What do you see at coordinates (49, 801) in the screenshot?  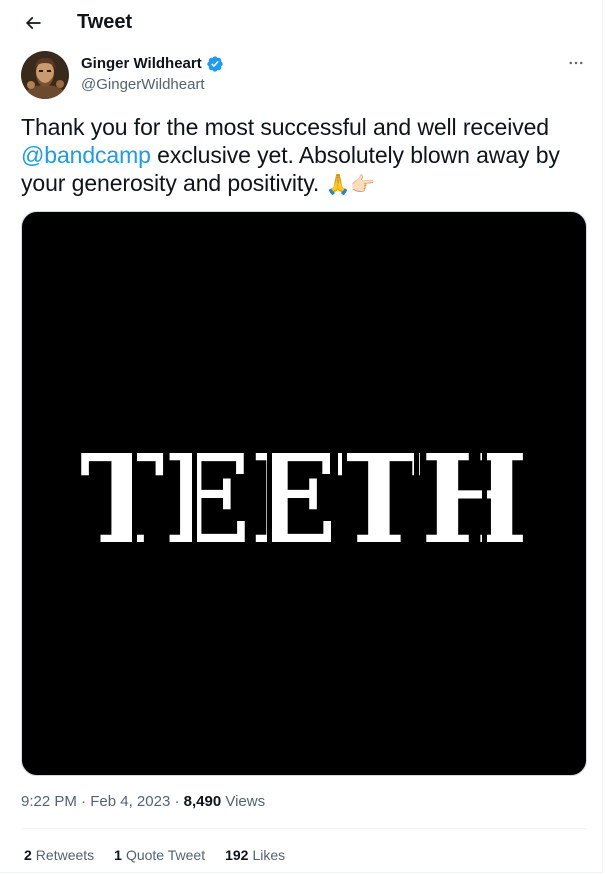 I see `tweet-time: 9:22 PM` at bounding box center [49, 801].